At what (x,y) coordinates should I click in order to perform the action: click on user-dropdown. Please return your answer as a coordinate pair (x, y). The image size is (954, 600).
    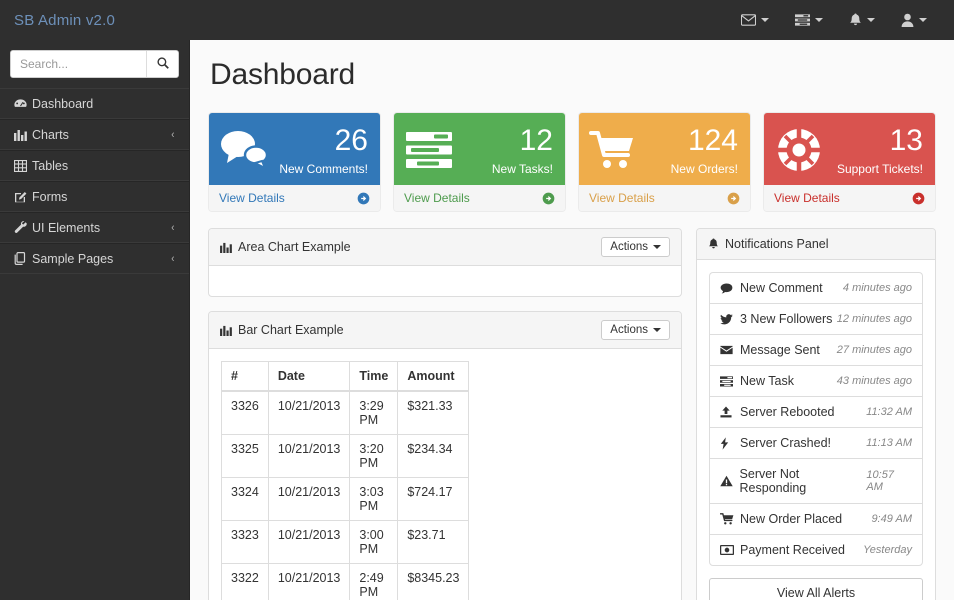
    Looking at the image, I should click on (914, 20).